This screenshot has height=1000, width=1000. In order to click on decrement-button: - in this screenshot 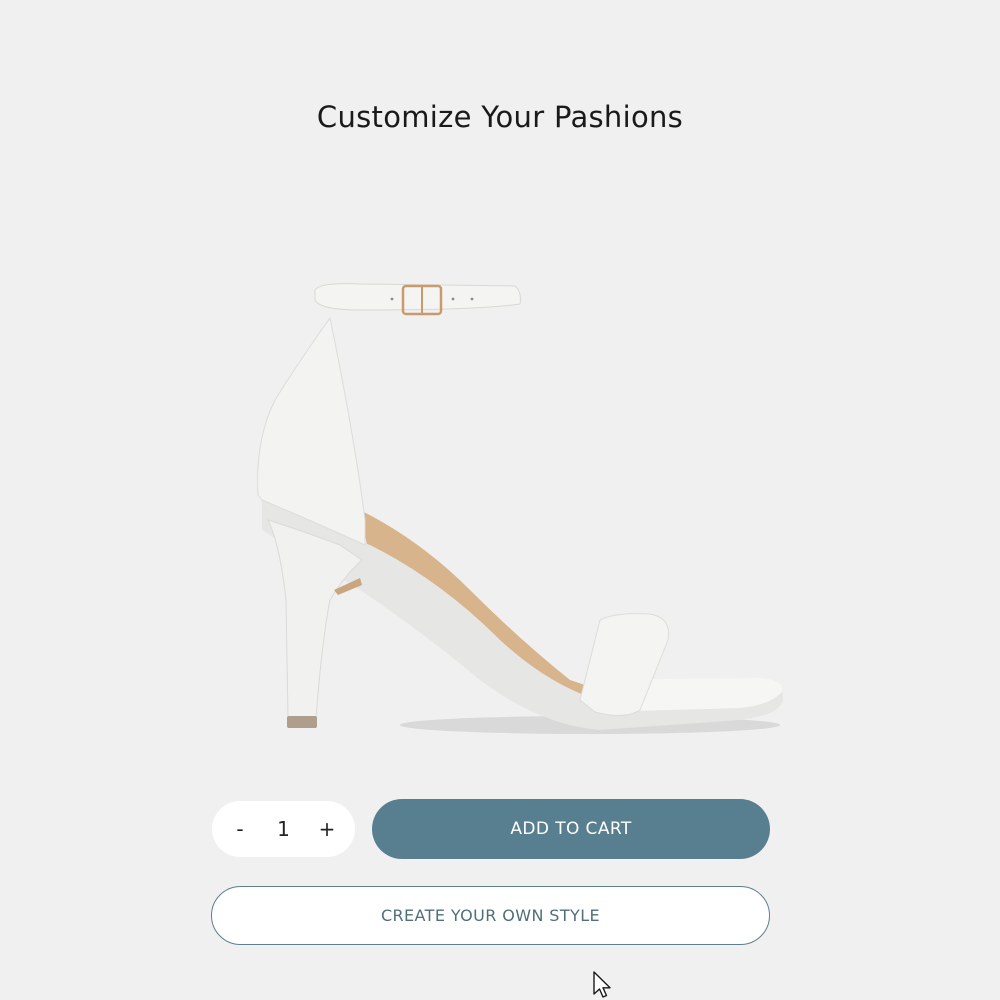, I will do `click(240, 829)`.